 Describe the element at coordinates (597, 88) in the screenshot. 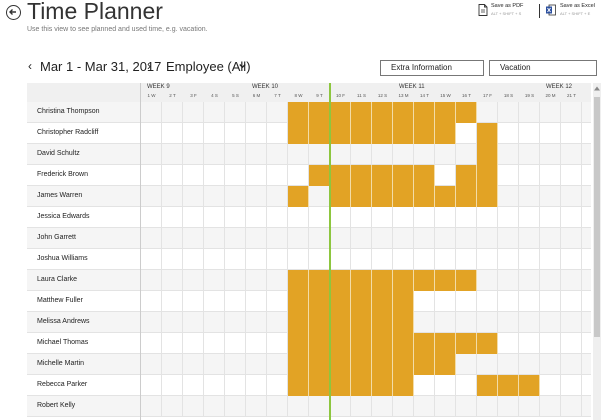

I see `scroll-up-arrow-icon` at that location.